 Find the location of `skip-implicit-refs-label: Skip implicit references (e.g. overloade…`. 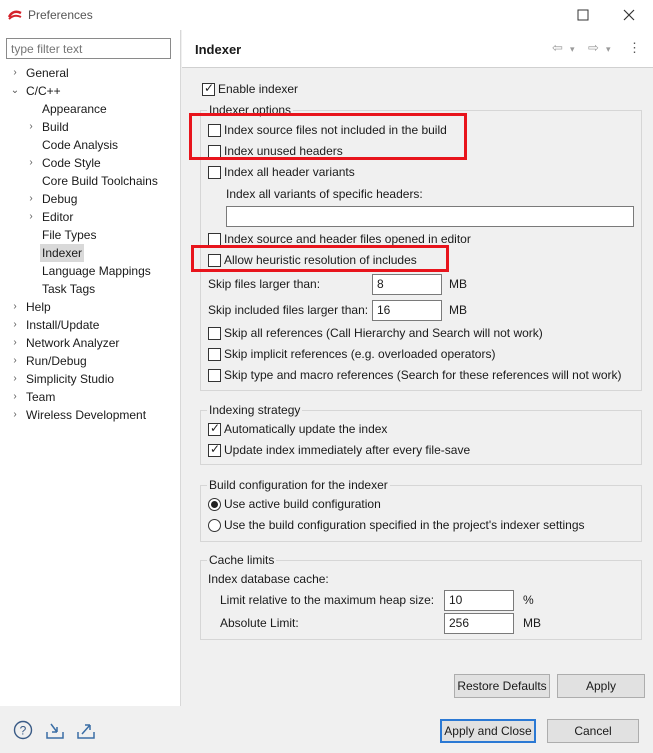

skip-implicit-refs-label: Skip implicit references (e.g. overloade… is located at coordinates (360, 354).